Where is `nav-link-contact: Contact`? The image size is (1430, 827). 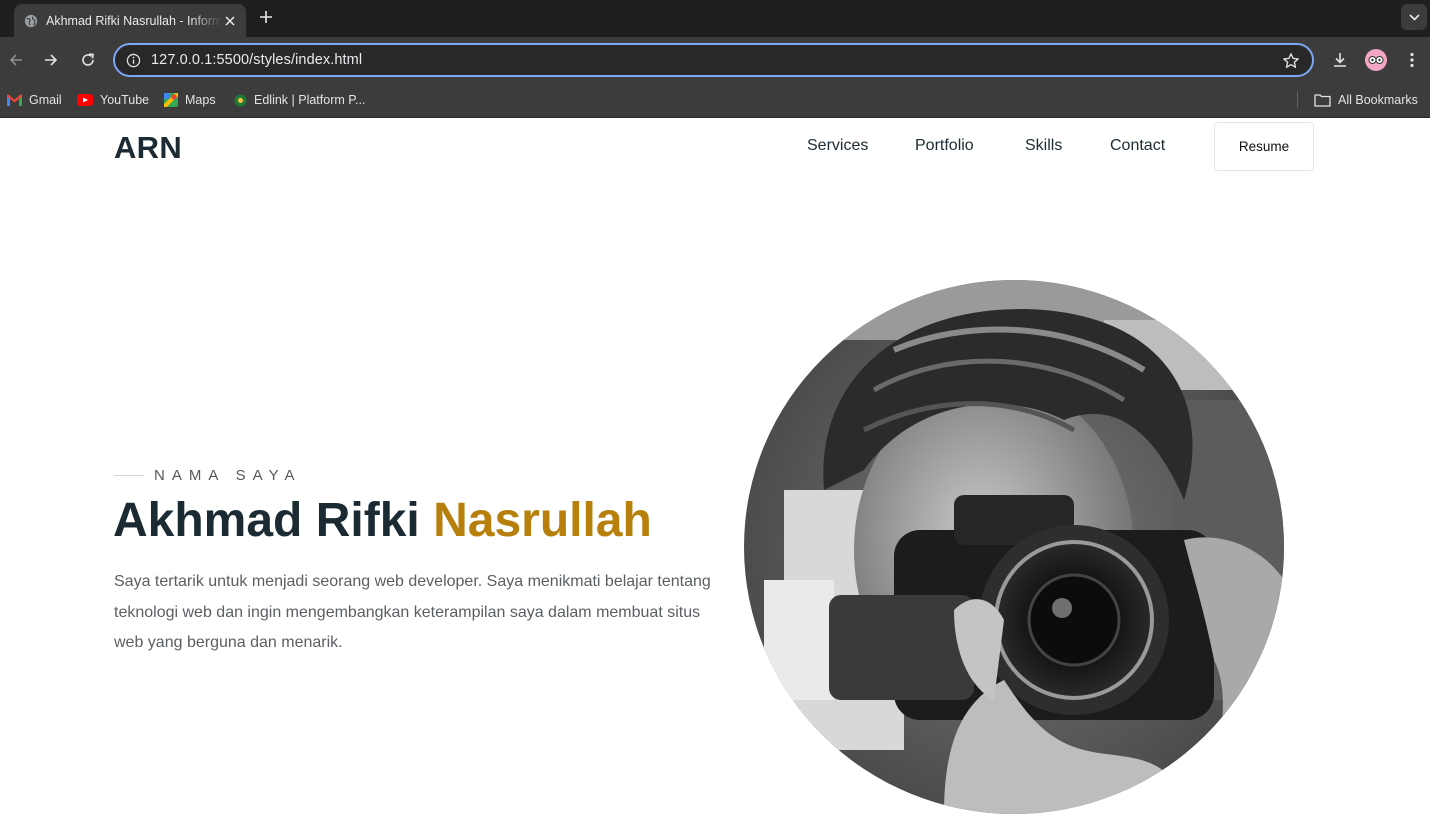 nav-link-contact: Contact is located at coordinates (1137, 146).